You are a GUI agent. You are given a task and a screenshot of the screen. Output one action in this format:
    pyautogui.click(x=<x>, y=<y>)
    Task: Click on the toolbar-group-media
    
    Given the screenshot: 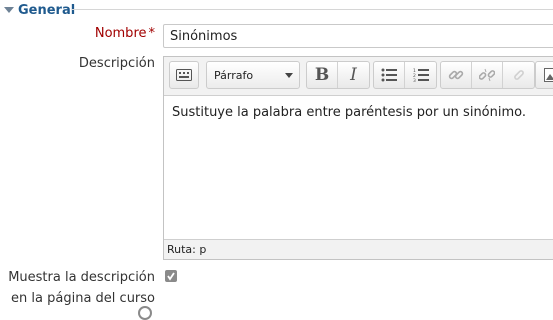 What is the action you would take?
    pyautogui.click(x=544, y=75)
    